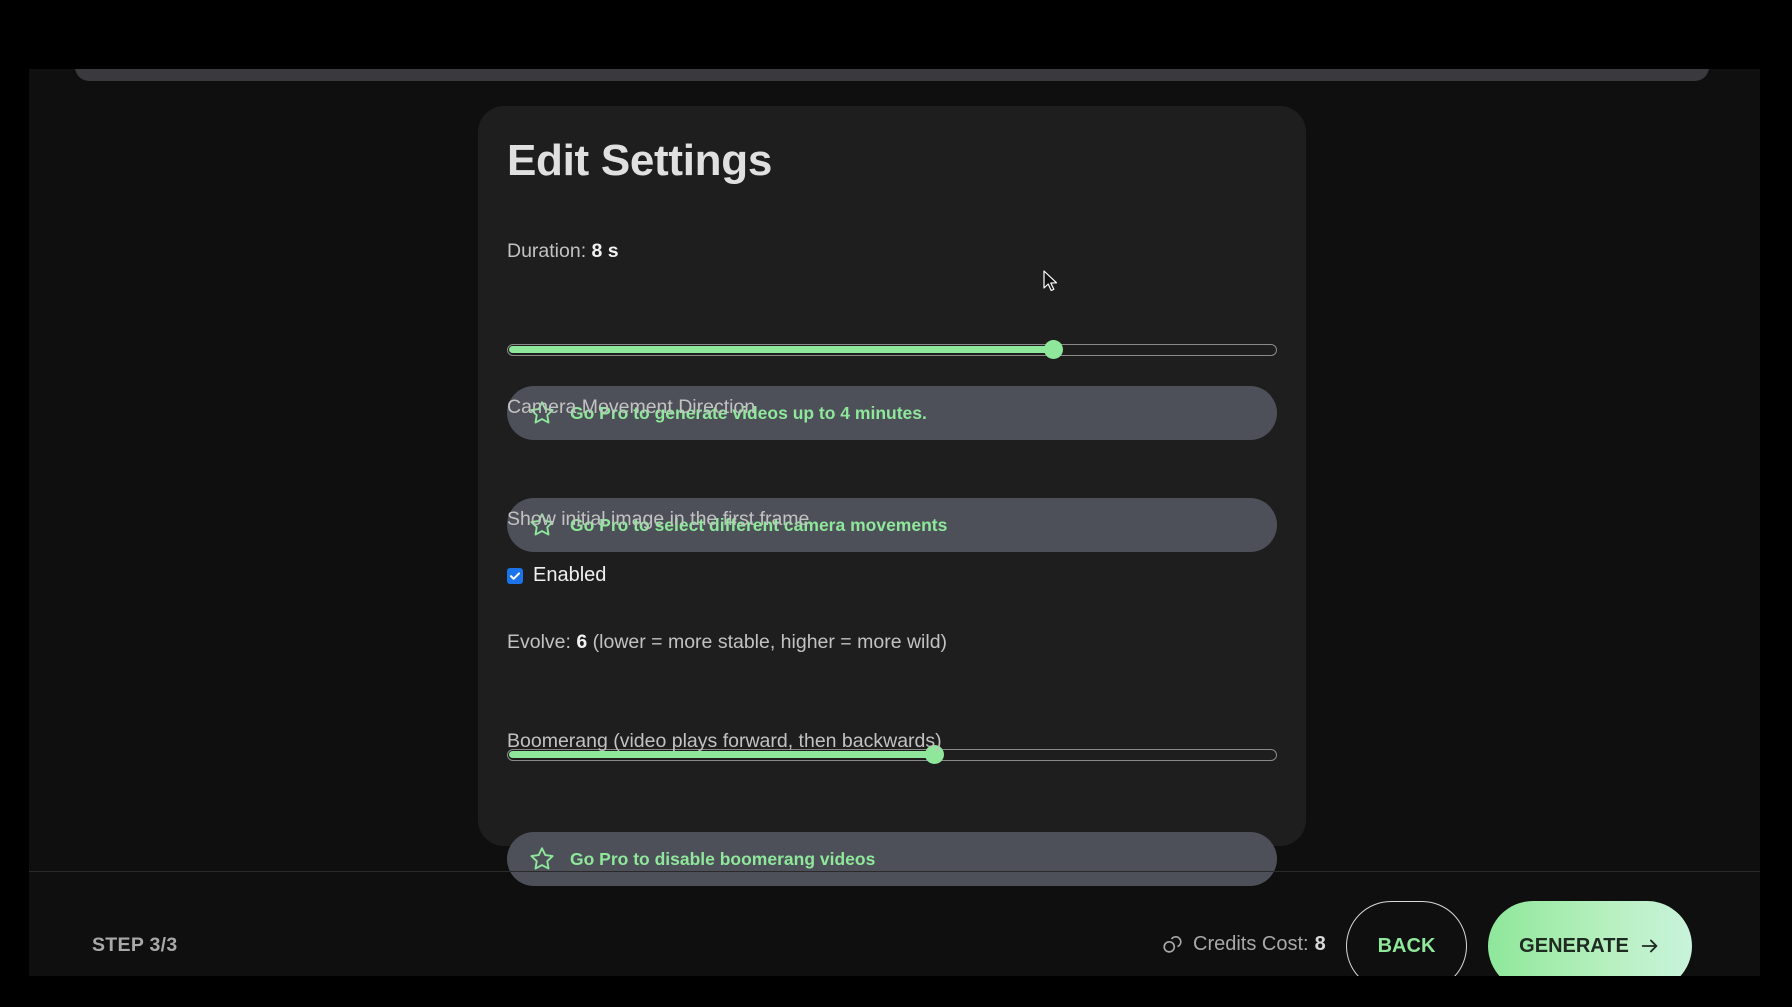  What do you see at coordinates (135, 945) in the screenshot?
I see `step-indicator: STEP 3/3` at bounding box center [135, 945].